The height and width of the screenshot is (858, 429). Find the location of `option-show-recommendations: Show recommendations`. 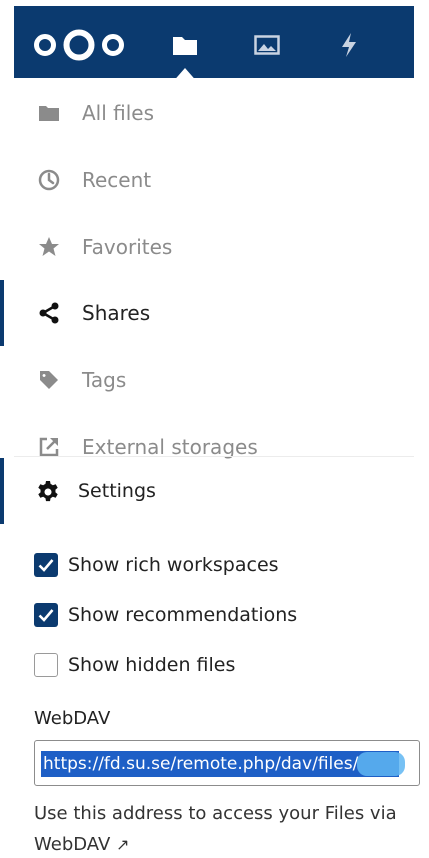

option-show-recommendations: Show recommendations is located at coordinates (165, 615).